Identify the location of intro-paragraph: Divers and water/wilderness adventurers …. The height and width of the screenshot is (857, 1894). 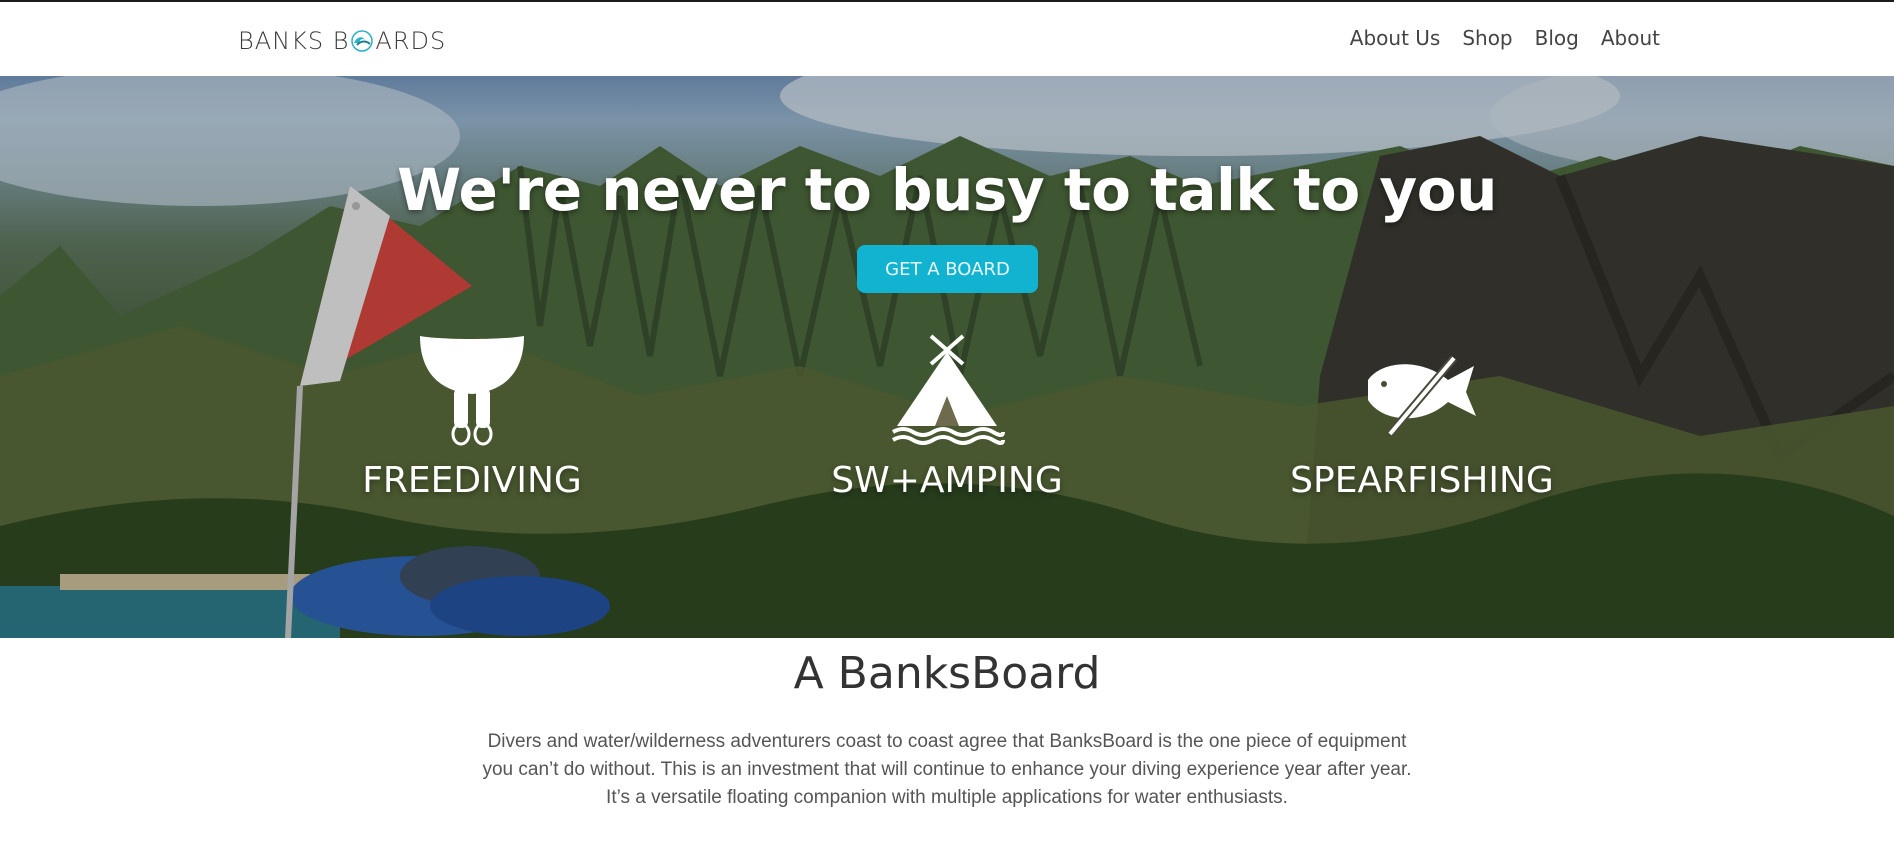
(947, 770).